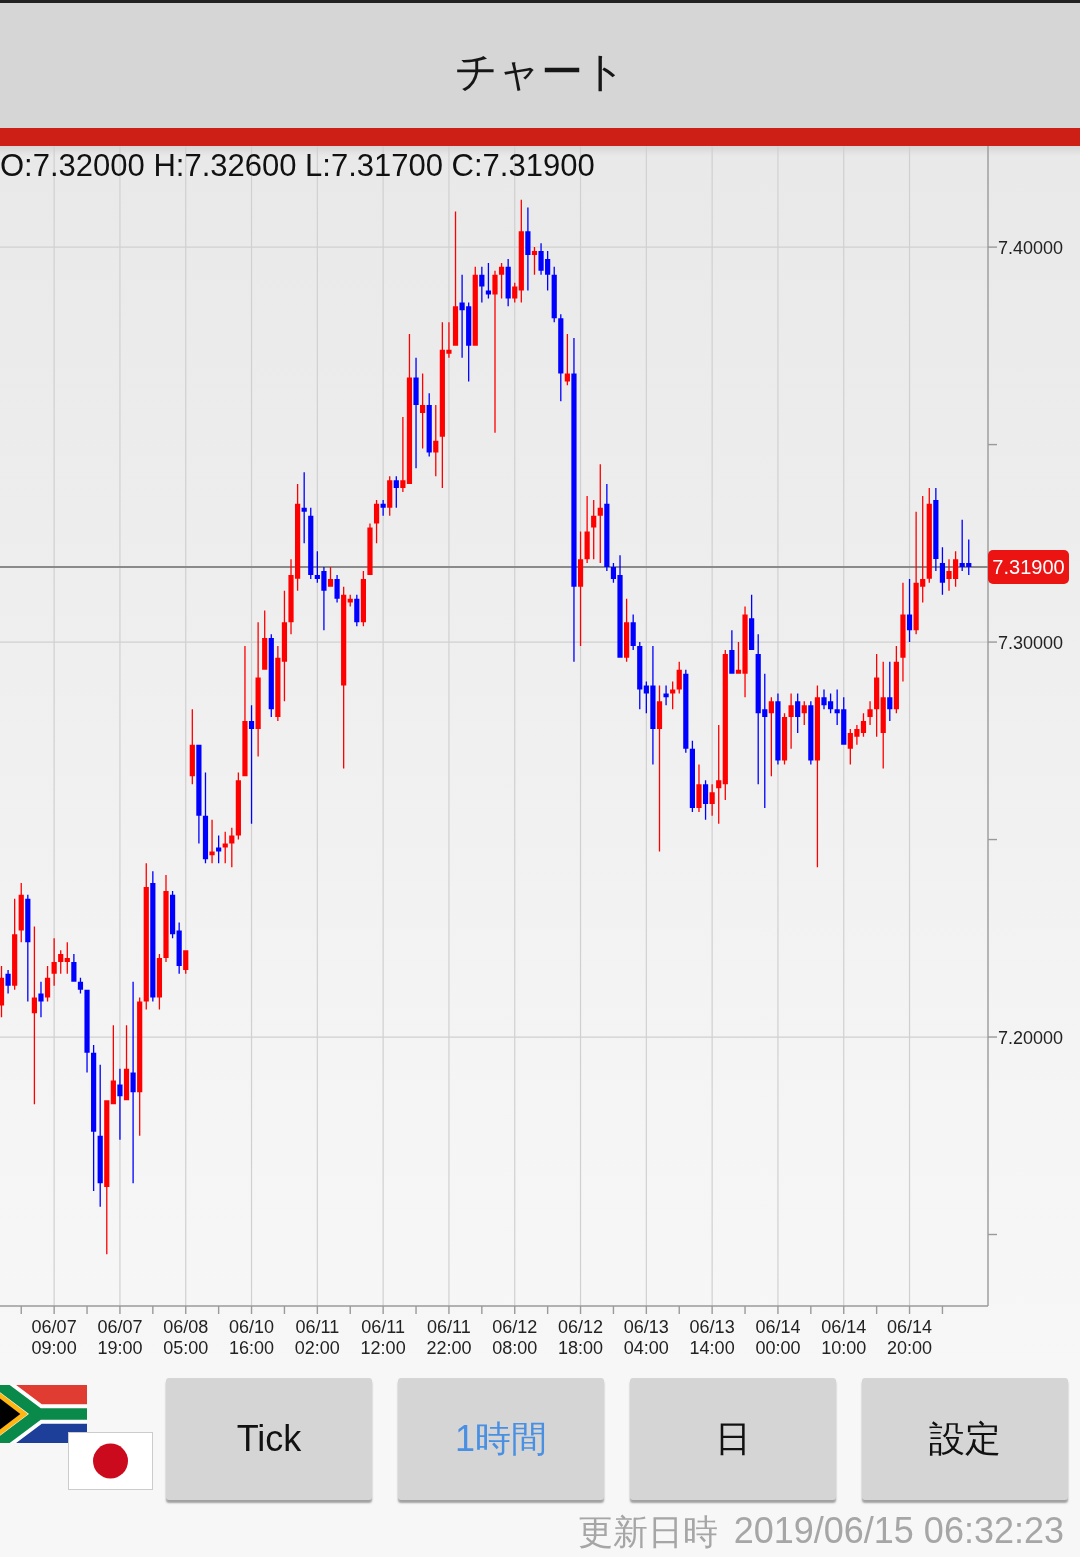  Describe the element at coordinates (54, 1338) in the screenshot. I see `x-axis-label: 06/07 09:00` at that location.